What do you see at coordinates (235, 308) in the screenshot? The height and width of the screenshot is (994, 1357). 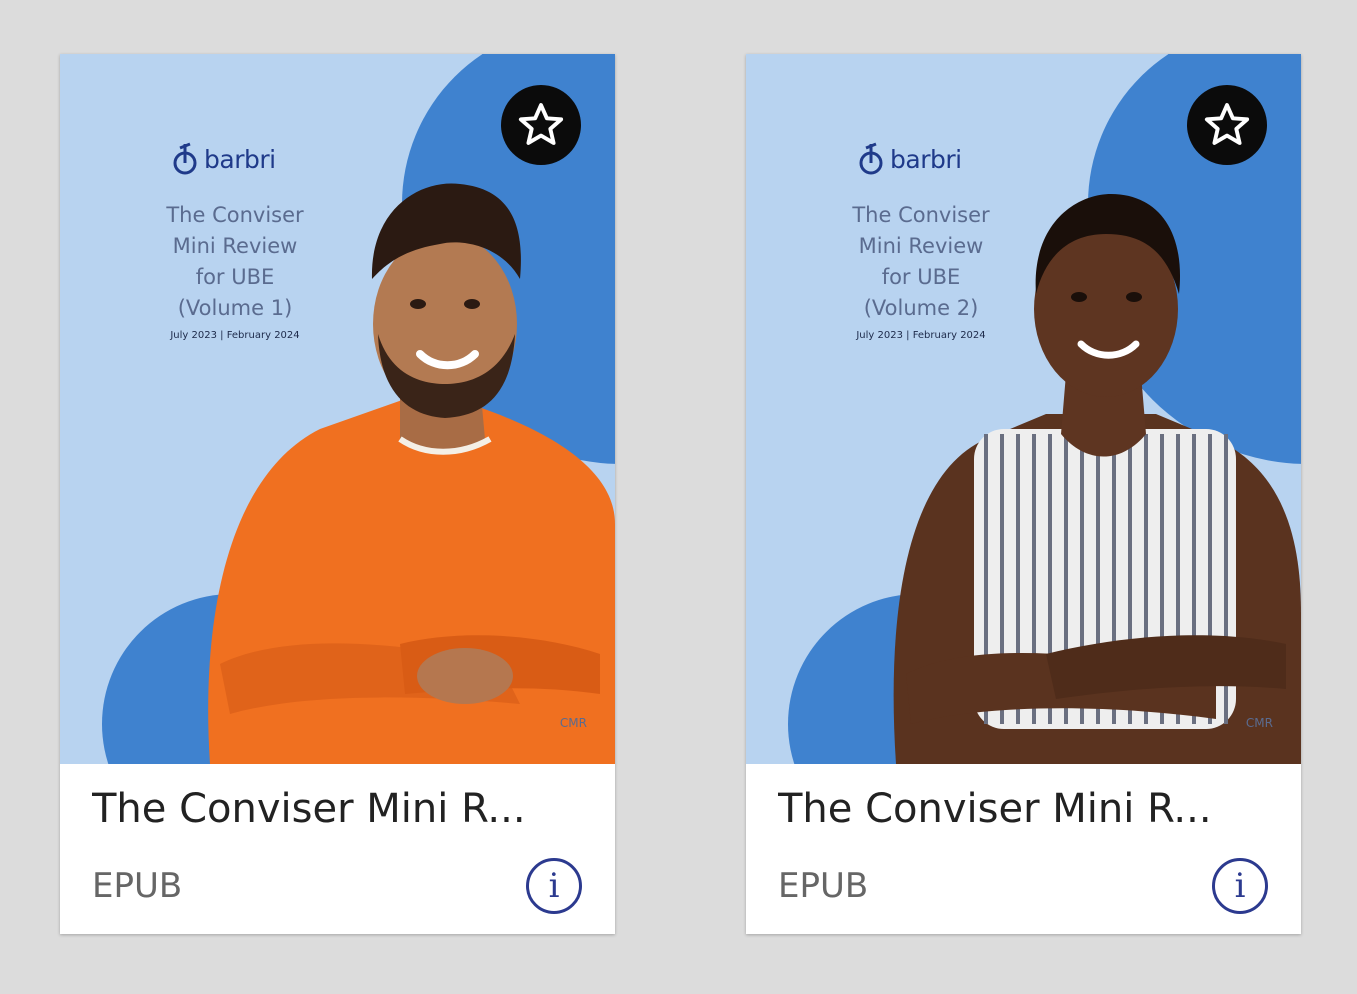 I see `cover-title-line: (Volume 1)` at bounding box center [235, 308].